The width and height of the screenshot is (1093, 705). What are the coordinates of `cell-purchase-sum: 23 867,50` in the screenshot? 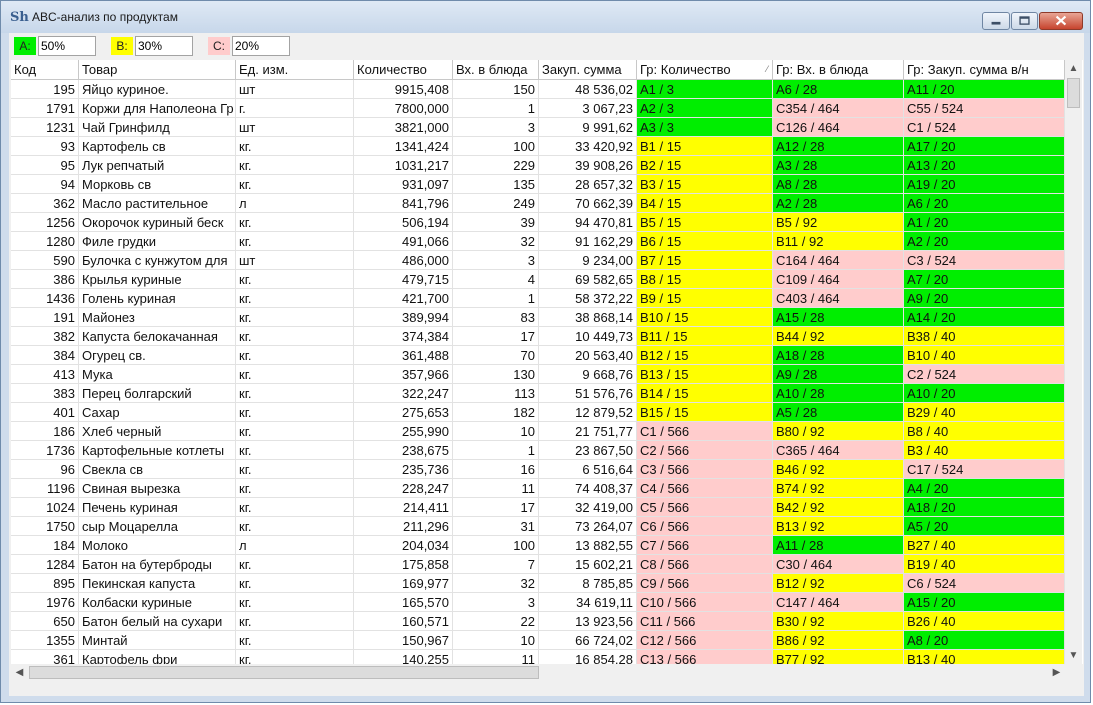 It's located at (588, 450).